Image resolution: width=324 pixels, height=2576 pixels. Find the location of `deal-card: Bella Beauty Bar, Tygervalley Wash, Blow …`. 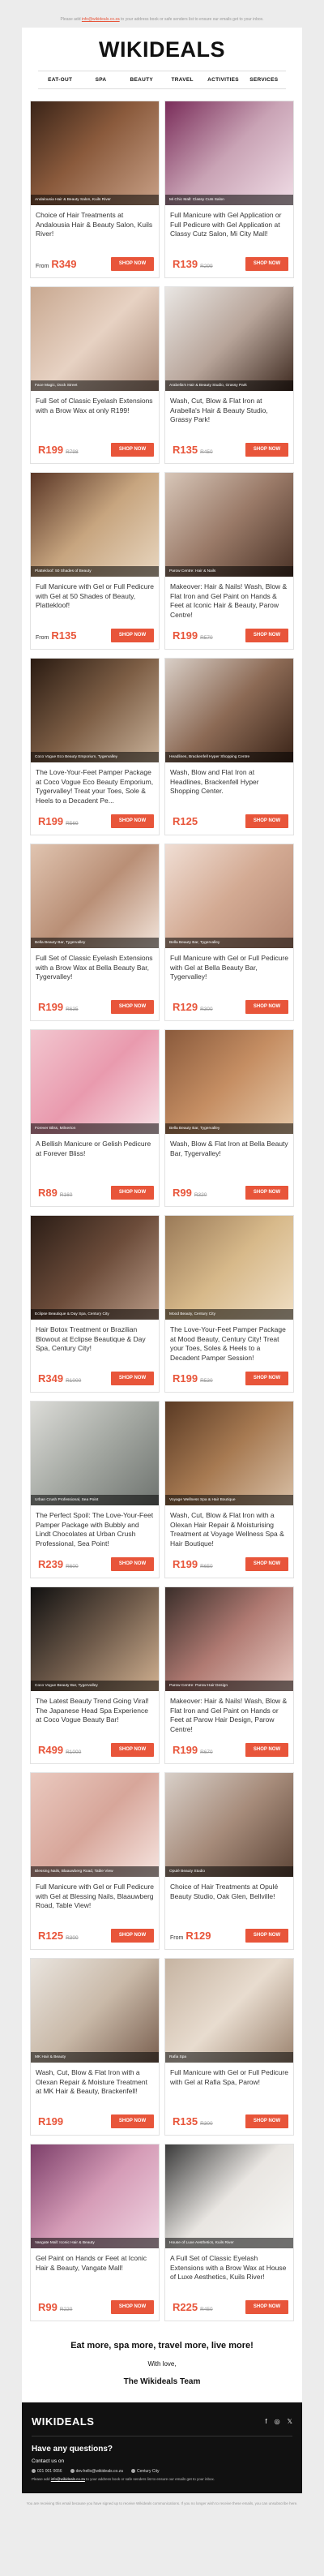

deal-card: Bella Beauty Bar, Tygervalley Wash, Blow … is located at coordinates (229, 1118).